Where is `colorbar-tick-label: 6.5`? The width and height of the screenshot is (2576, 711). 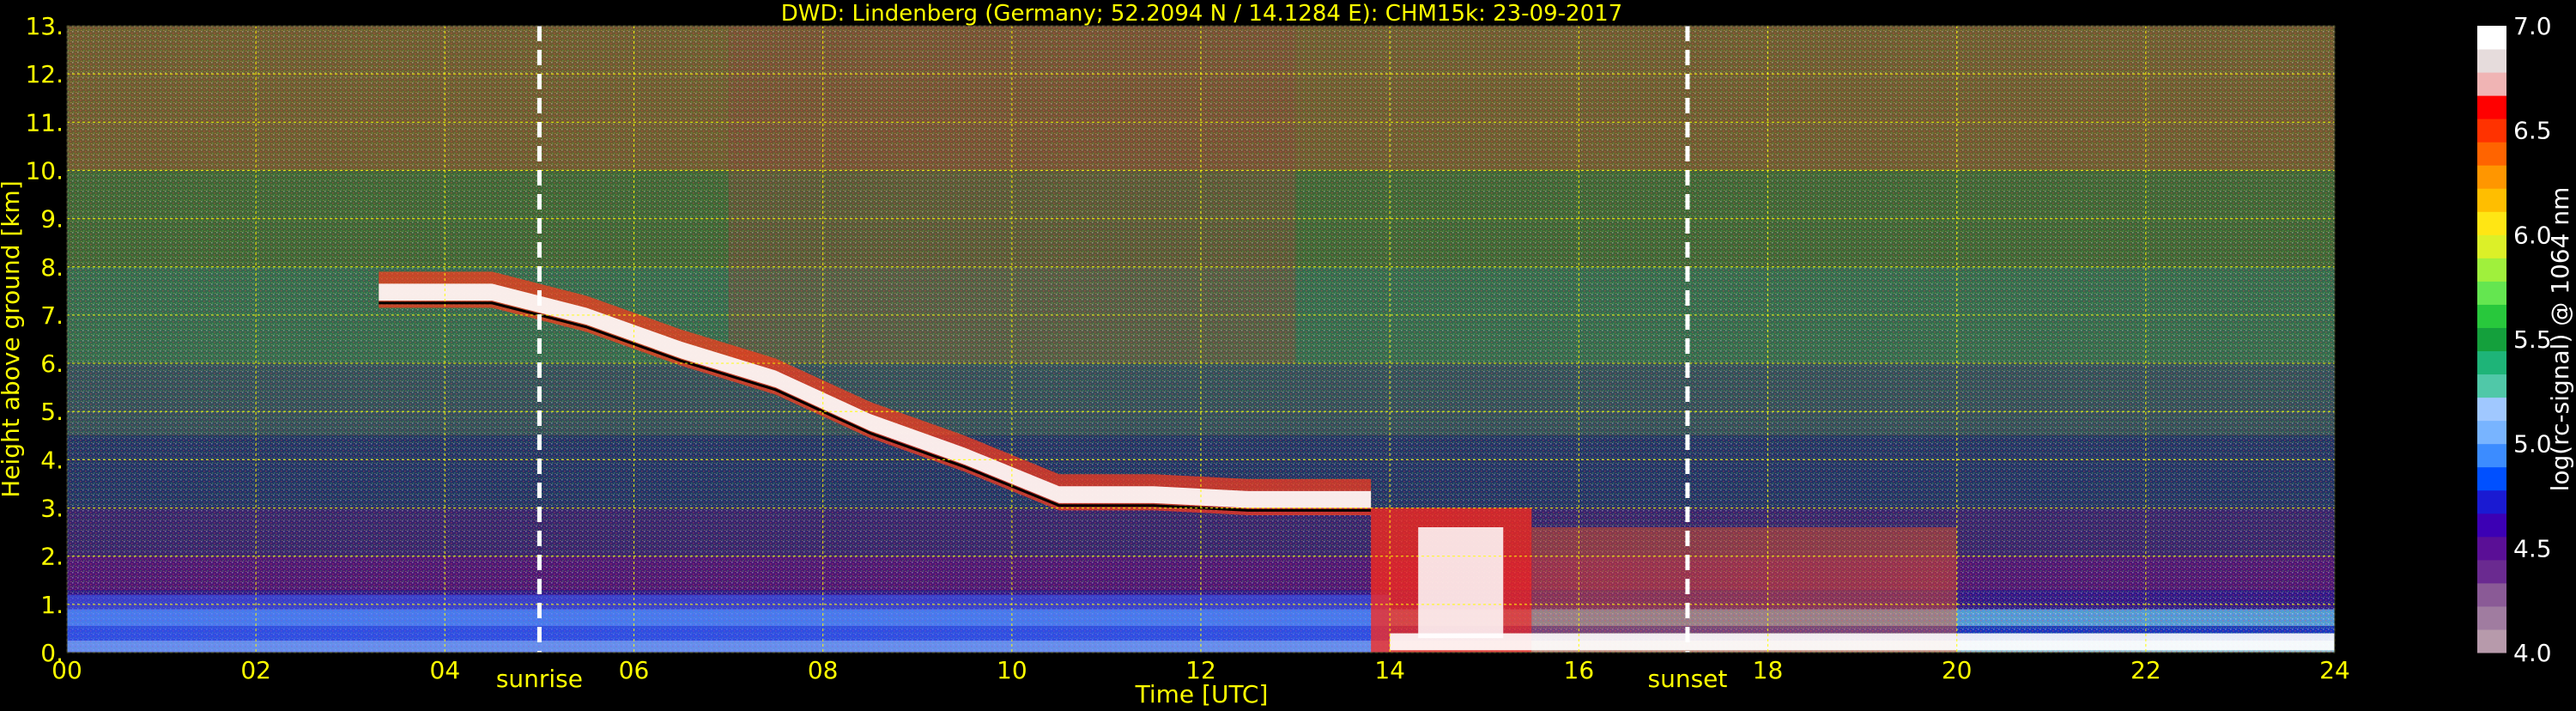
colorbar-tick-label: 6.5 is located at coordinates (2532, 131).